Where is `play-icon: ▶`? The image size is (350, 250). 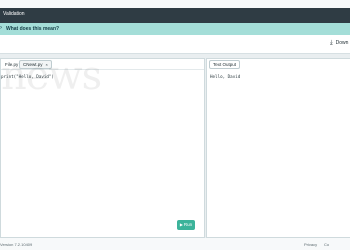
play-icon: ▶ is located at coordinates (181, 224).